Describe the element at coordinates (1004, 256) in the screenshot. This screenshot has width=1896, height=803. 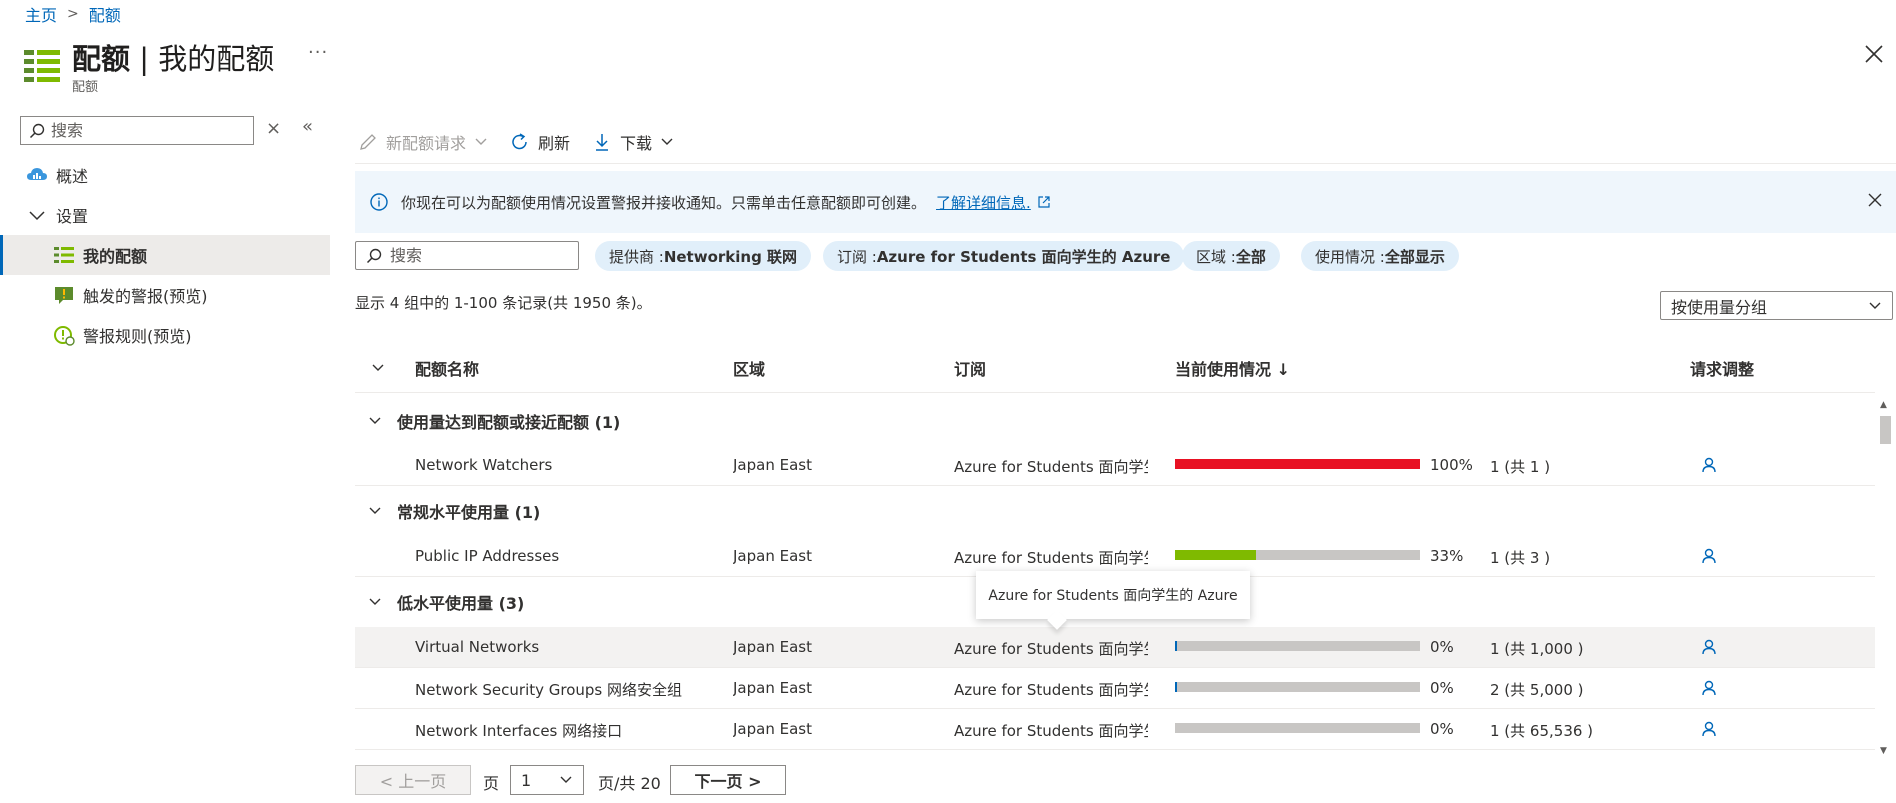
I see `subscription-filter-pill: 订阅 : Azure for Students 面向学生的 Azure` at that location.